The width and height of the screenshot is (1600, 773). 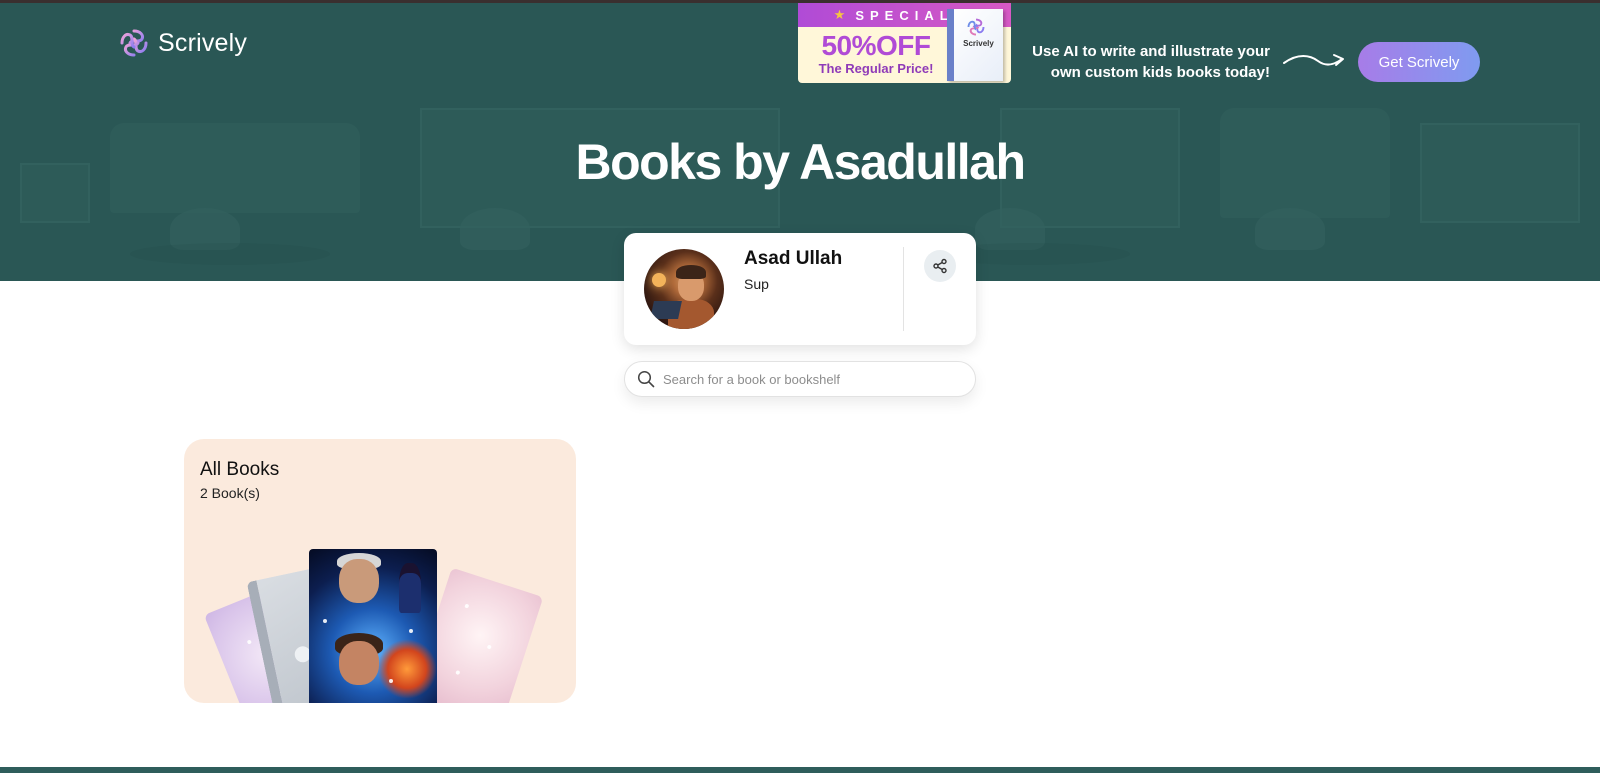 What do you see at coordinates (904, 15) in the screenshot?
I see `promo-header-text: SPECIAL` at bounding box center [904, 15].